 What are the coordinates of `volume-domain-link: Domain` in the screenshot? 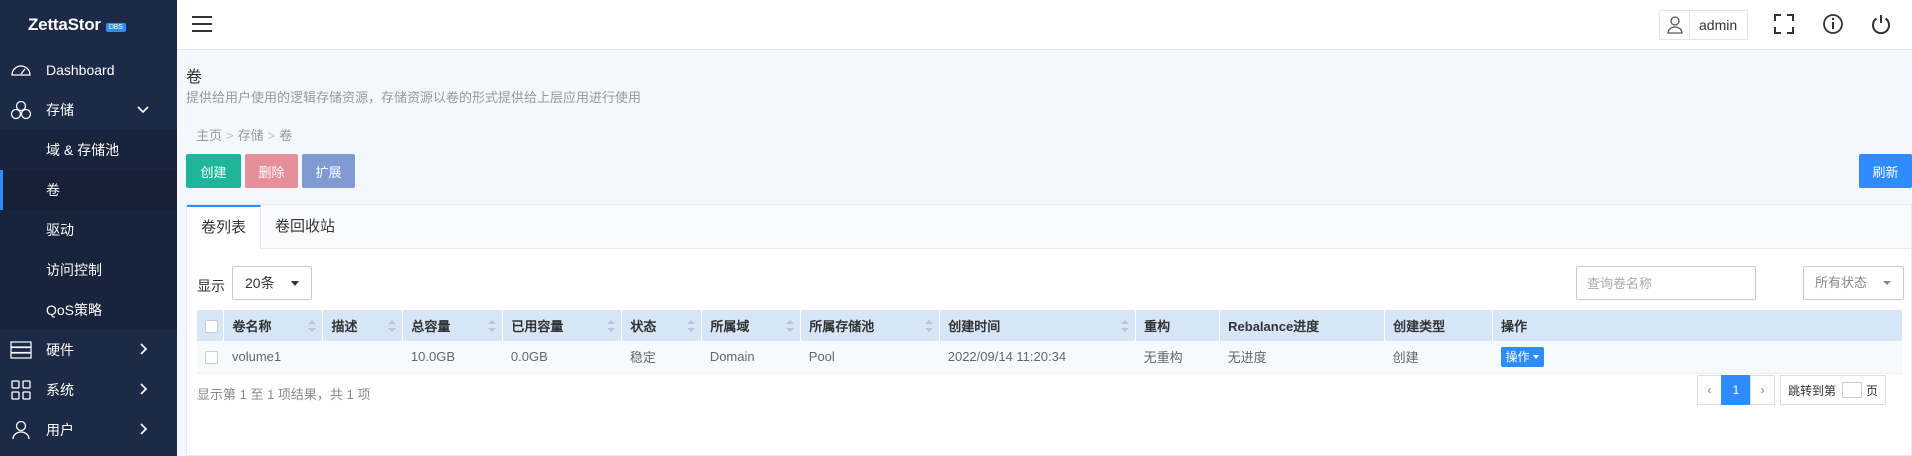 It's located at (751, 357).